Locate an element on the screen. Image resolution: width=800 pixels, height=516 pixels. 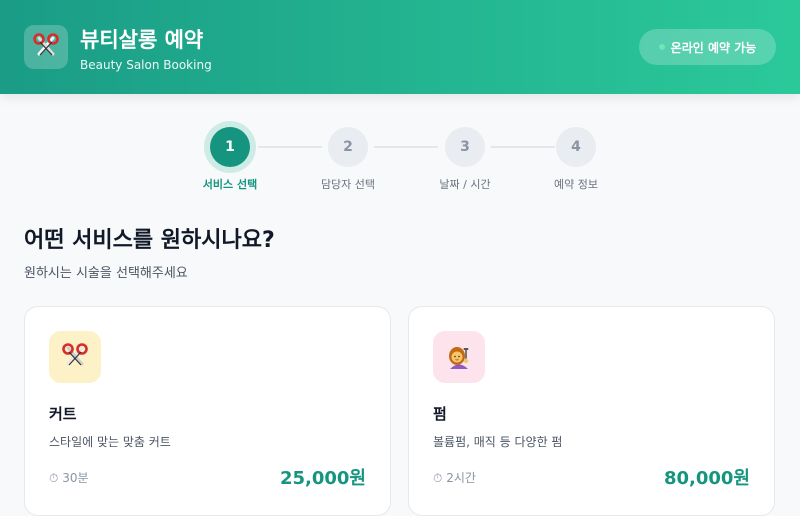
step-1-label: 서비스 선택 is located at coordinates (230, 184).